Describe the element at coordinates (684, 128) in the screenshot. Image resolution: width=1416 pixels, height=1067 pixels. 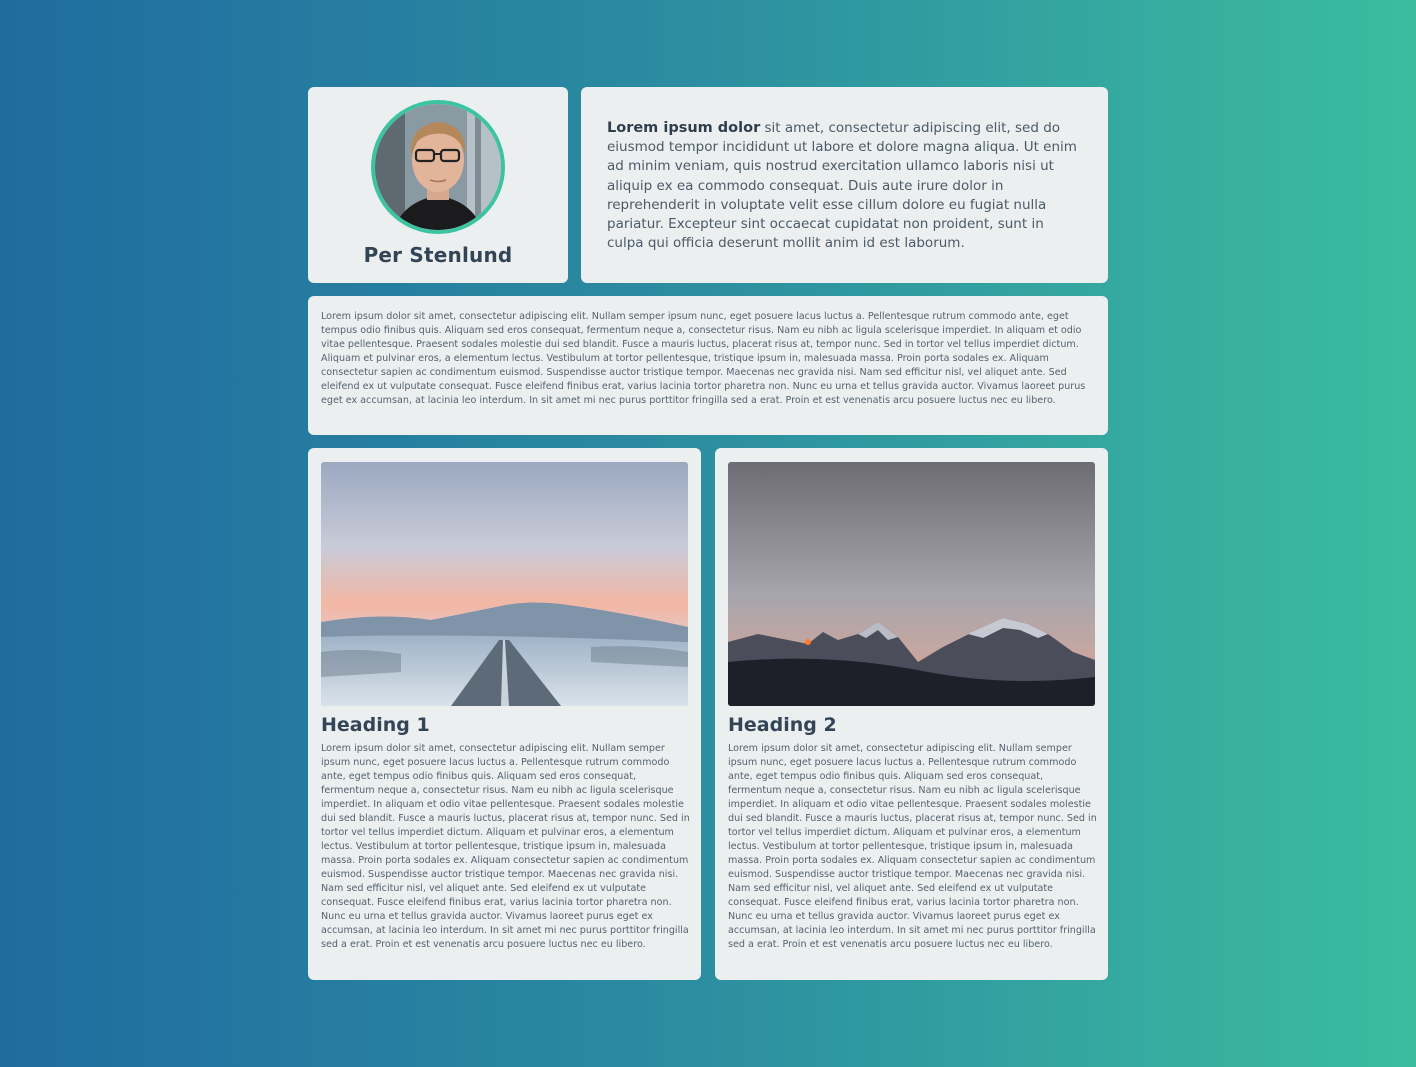
I see `intro-lead: Lorem ipsum dolor` at that location.